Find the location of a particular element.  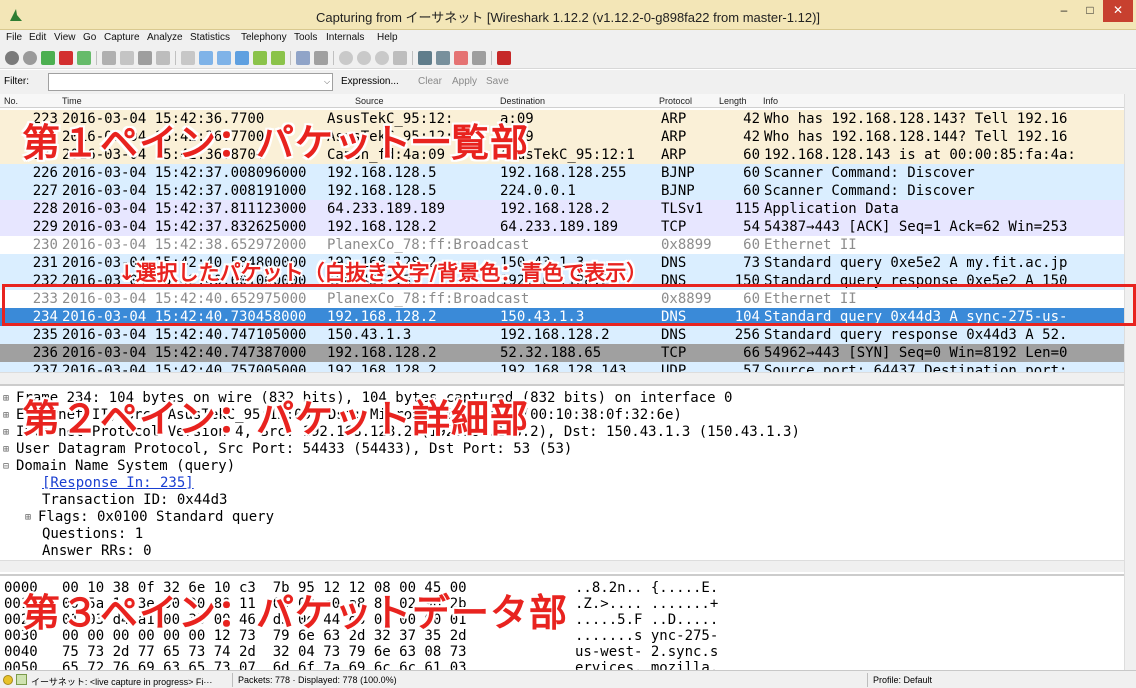

find-packet-icon is located at coordinates (188, 58).